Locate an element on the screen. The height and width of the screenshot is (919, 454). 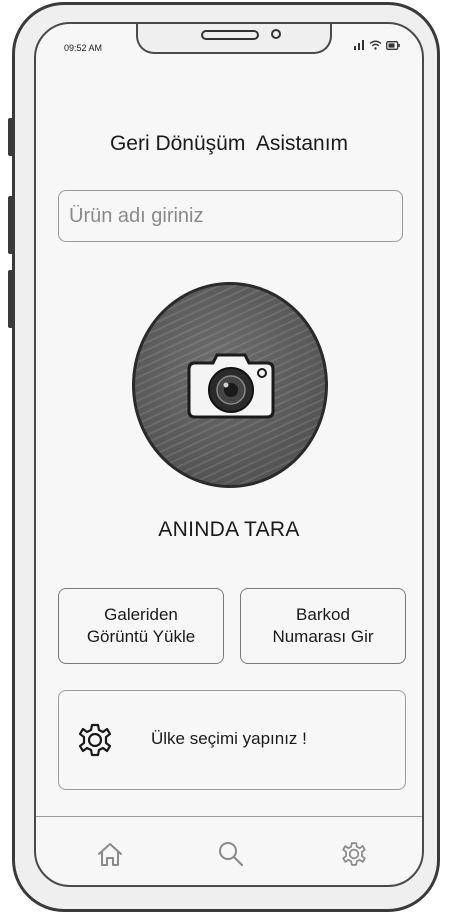
tab-settings is located at coordinates (354, 854).